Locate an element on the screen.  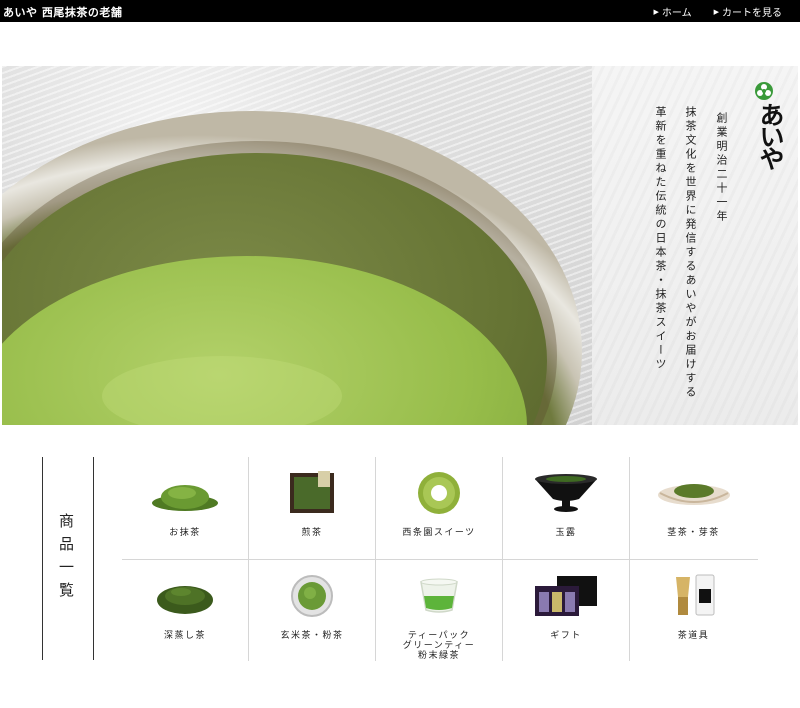
product-label: 西条園スイーツ is located at coordinates (439, 533).